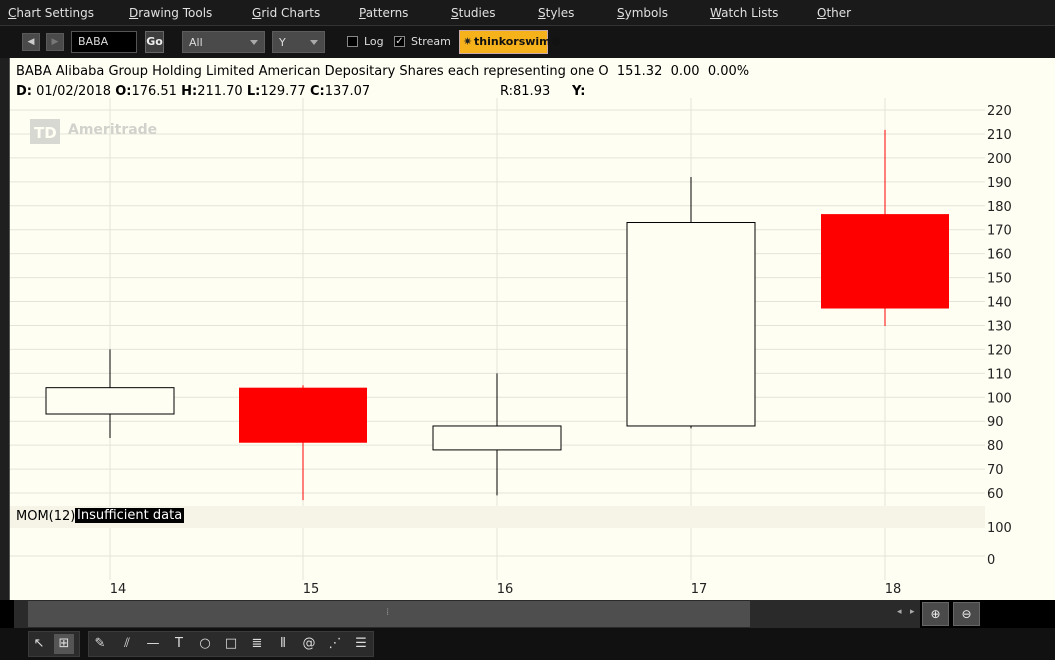  I want to click on menu-label-rest: atterns, so click(387, 13).